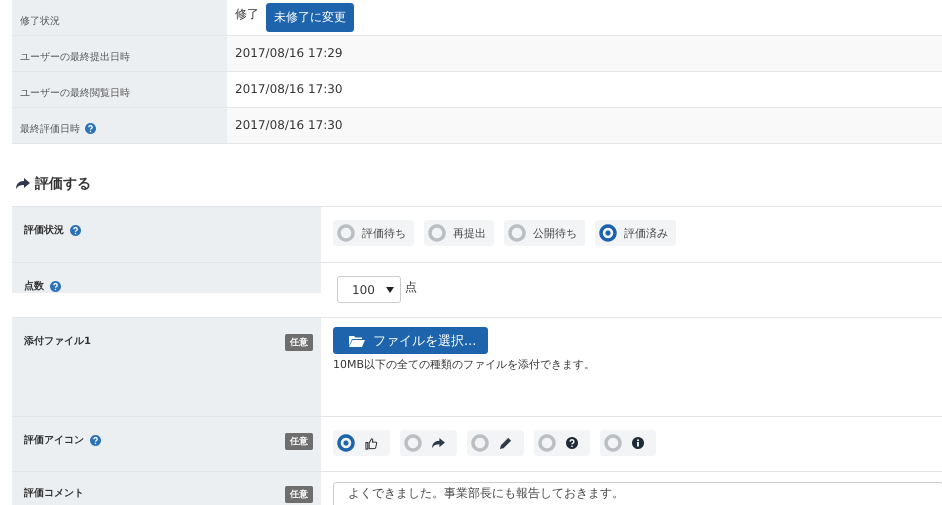  Describe the element at coordinates (57, 341) in the screenshot. I see `field-label: 添付ファイル1` at that location.